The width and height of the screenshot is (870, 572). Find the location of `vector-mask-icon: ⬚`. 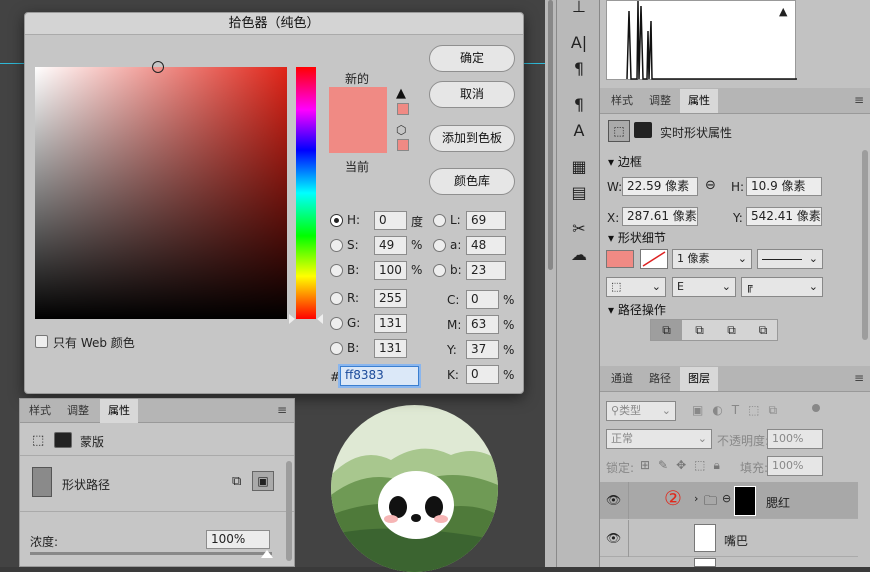

vector-mask-icon: ⬚ is located at coordinates (38, 440).